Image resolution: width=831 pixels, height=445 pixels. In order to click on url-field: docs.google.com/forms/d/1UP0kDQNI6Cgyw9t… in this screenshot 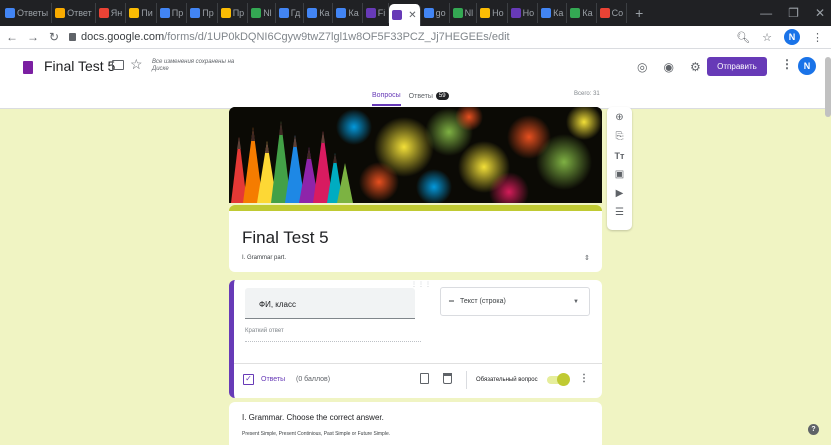, I will do `click(289, 37)`.